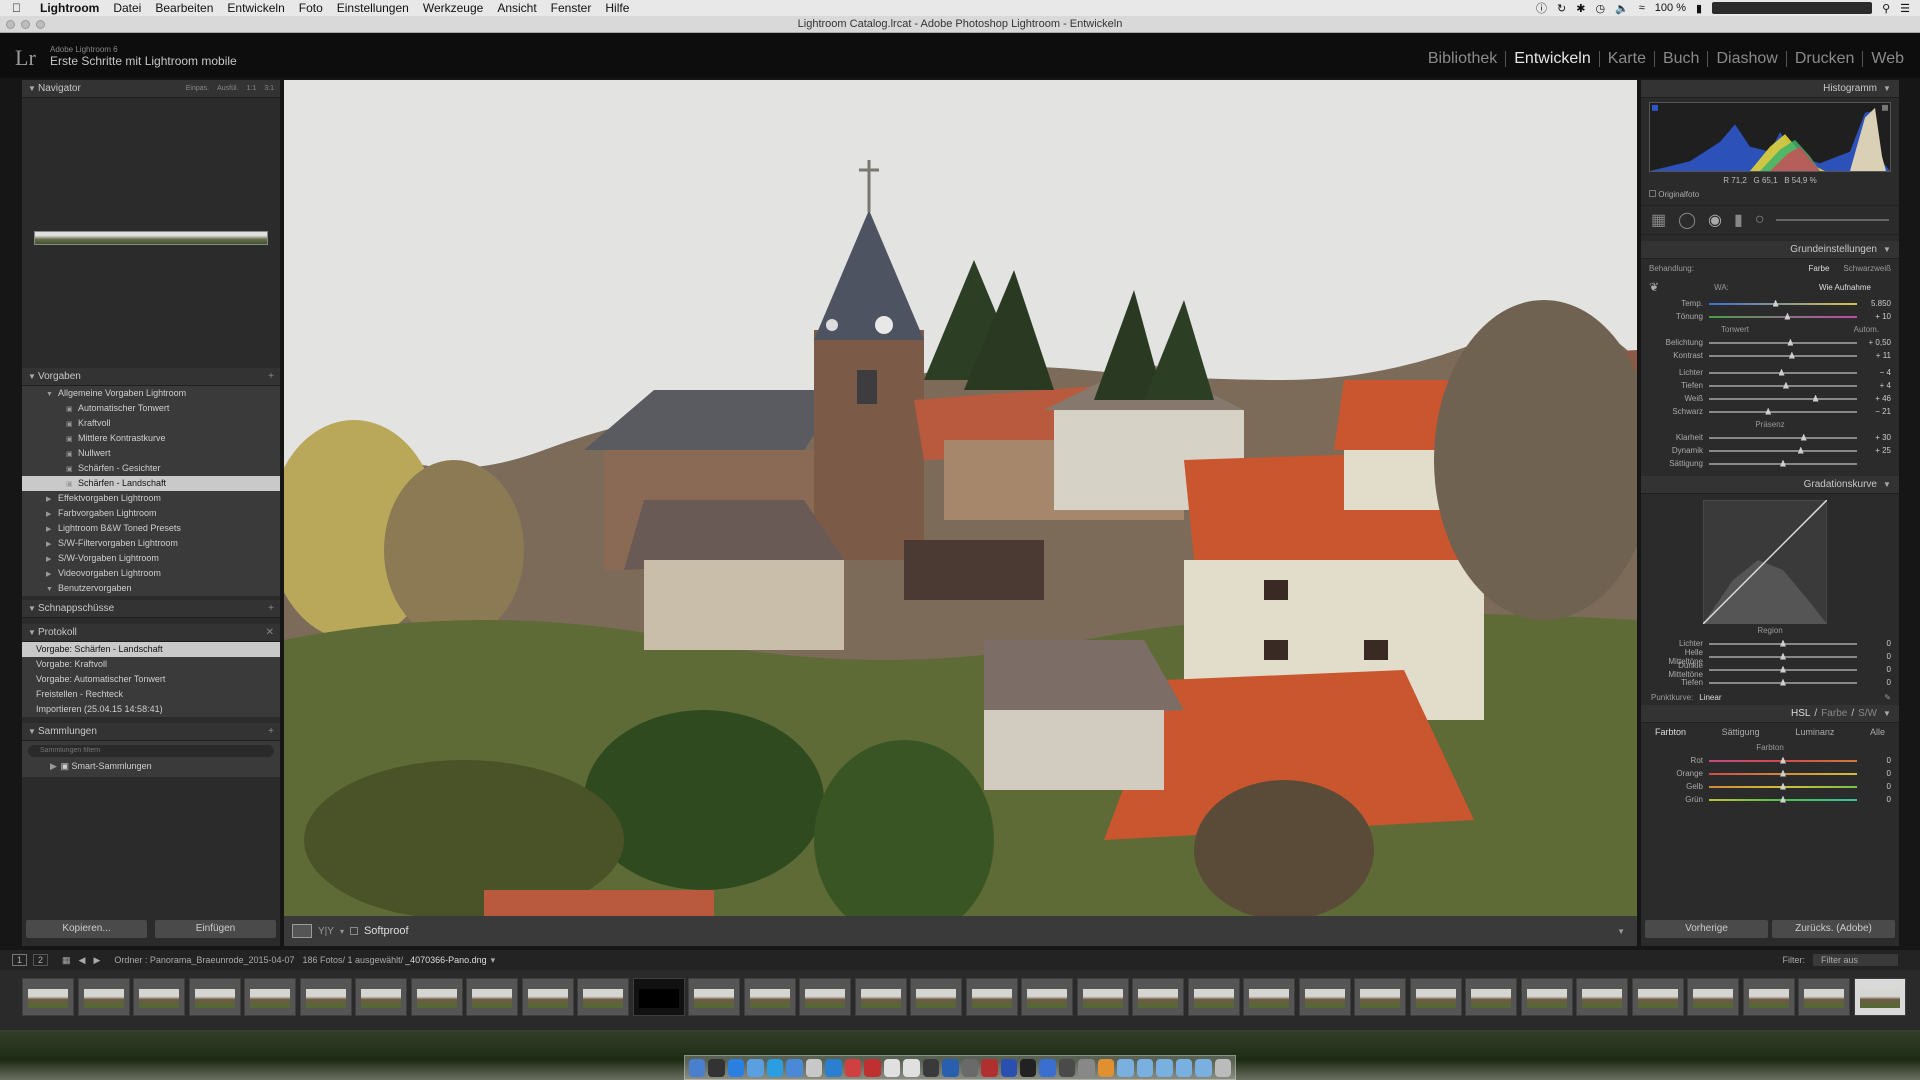  Describe the element at coordinates (151, 513) in the screenshot. I see `preset-item: ▶ Farbvorgaben Lightroom` at that location.